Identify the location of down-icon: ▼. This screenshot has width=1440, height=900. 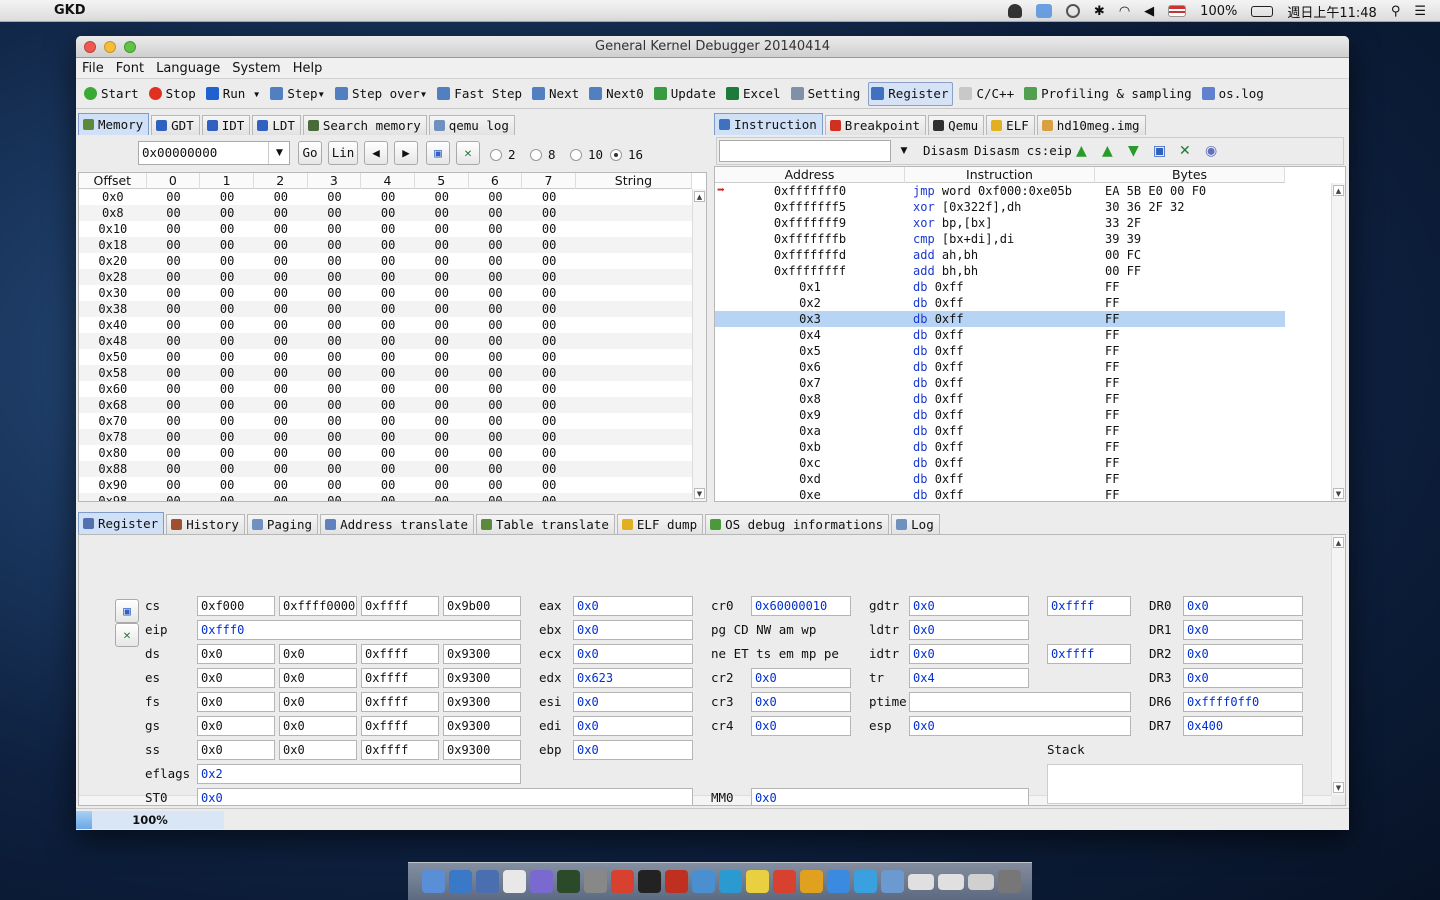
(1133, 151).